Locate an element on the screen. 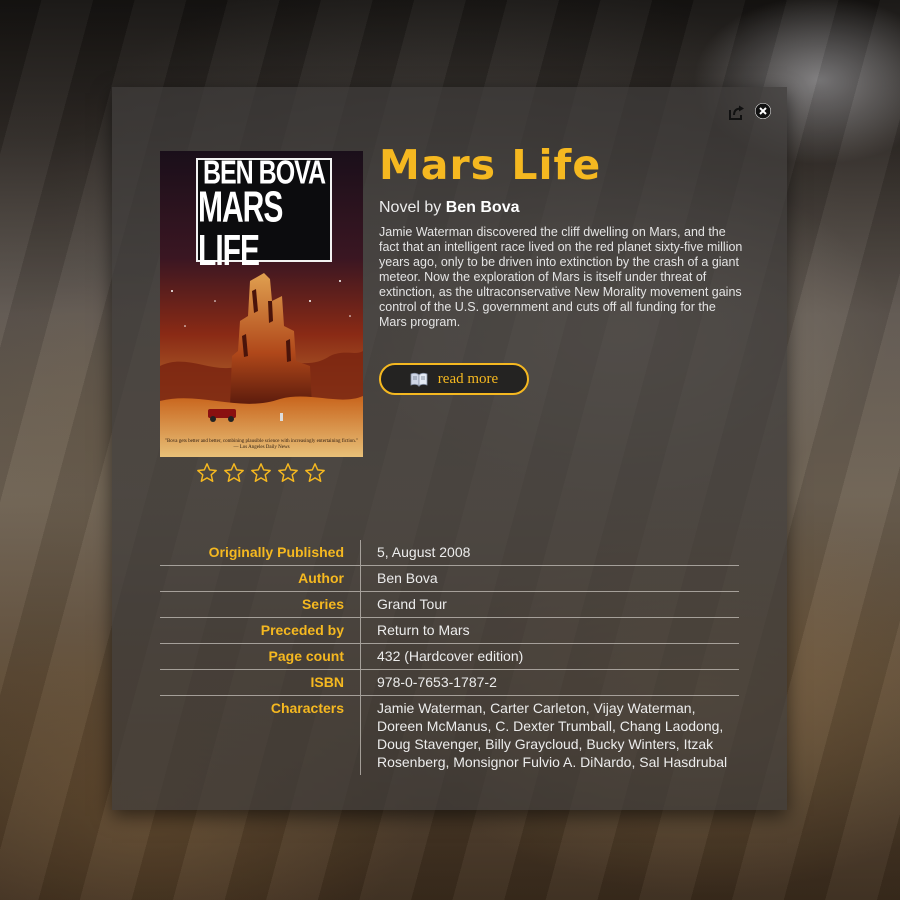 The image size is (900, 900). detail-value: Return to Mars is located at coordinates (549, 630).